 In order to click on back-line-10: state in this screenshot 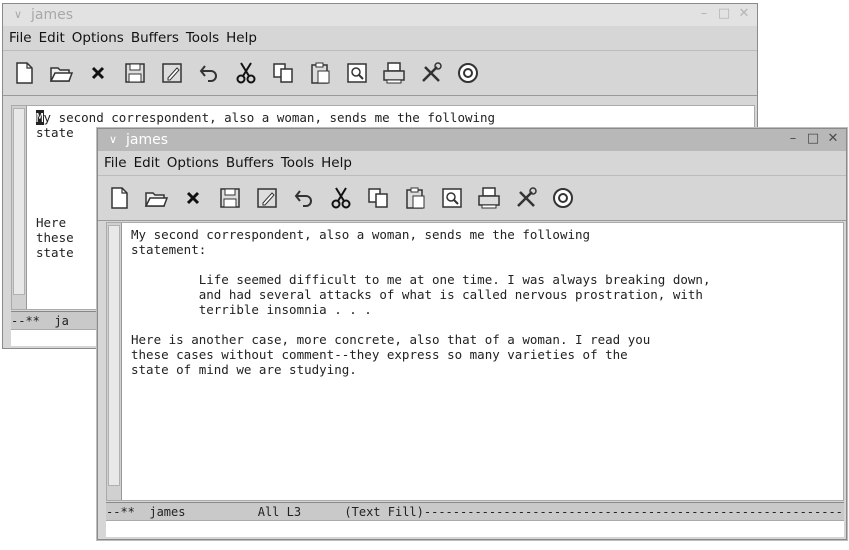, I will do `click(55, 252)`.